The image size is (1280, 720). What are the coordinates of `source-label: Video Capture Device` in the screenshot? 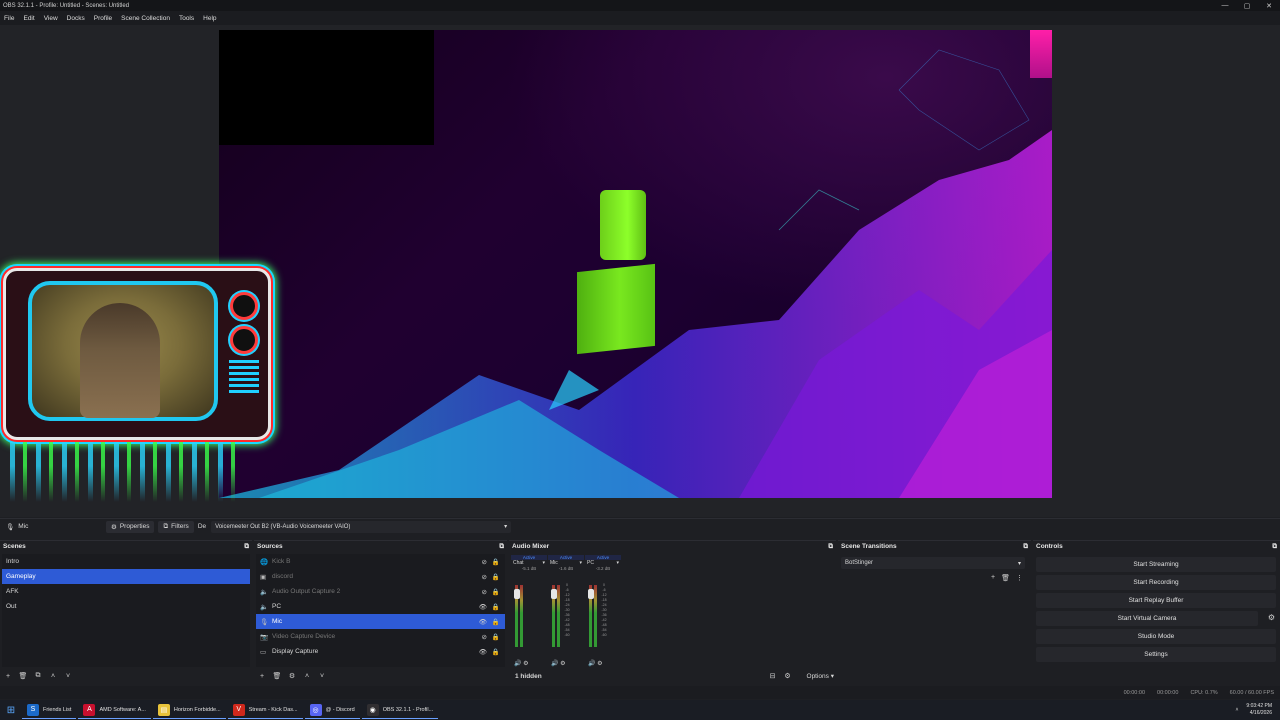 It's located at (304, 636).